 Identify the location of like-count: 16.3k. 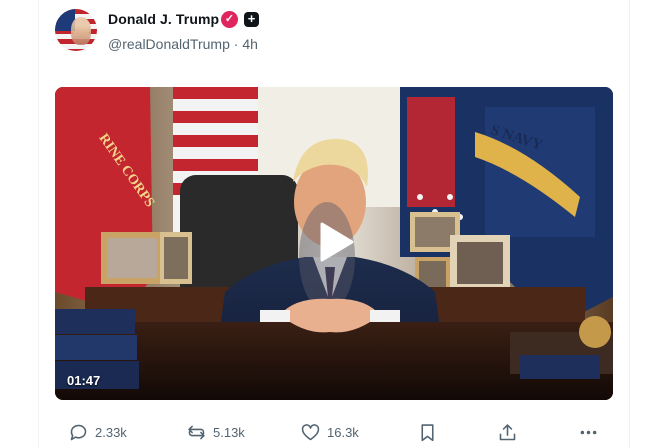
(343, 432).